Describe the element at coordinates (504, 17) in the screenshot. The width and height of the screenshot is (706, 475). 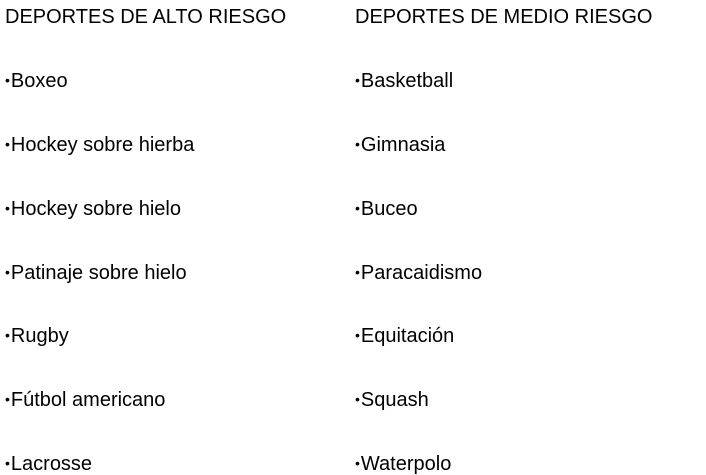
I see `medium-risk-title: DEPORTES DE MEDIO RIESGO` at that location.